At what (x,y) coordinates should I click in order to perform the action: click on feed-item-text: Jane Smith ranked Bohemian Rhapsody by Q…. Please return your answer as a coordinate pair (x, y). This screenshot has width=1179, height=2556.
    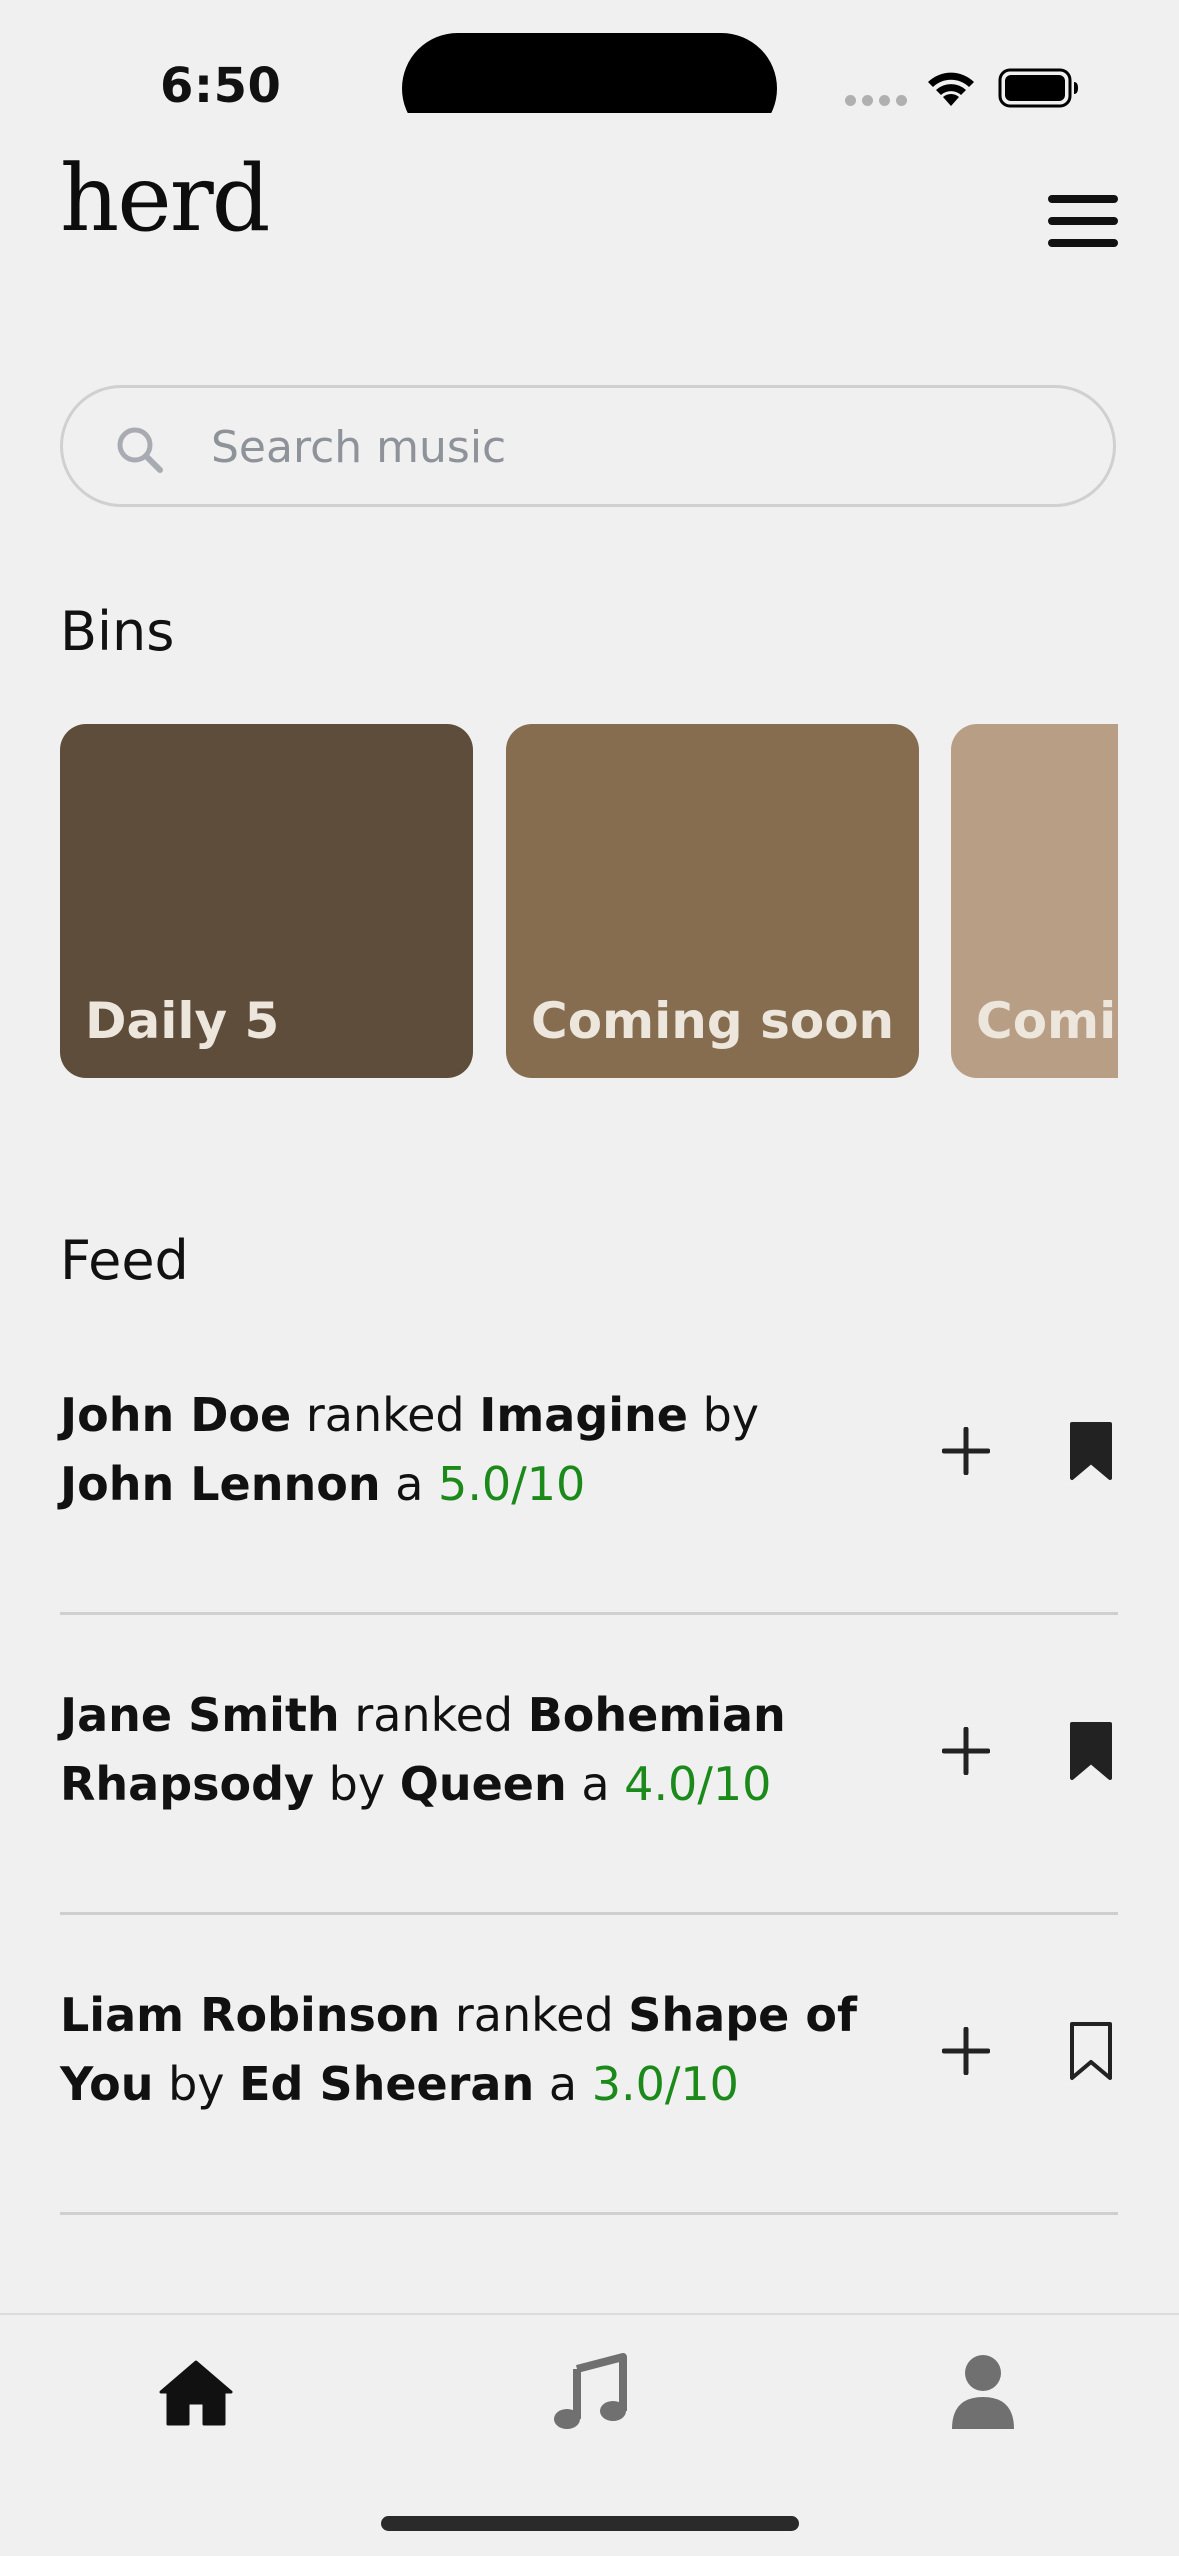
    Looking at the image, I should click on (460, 1750).